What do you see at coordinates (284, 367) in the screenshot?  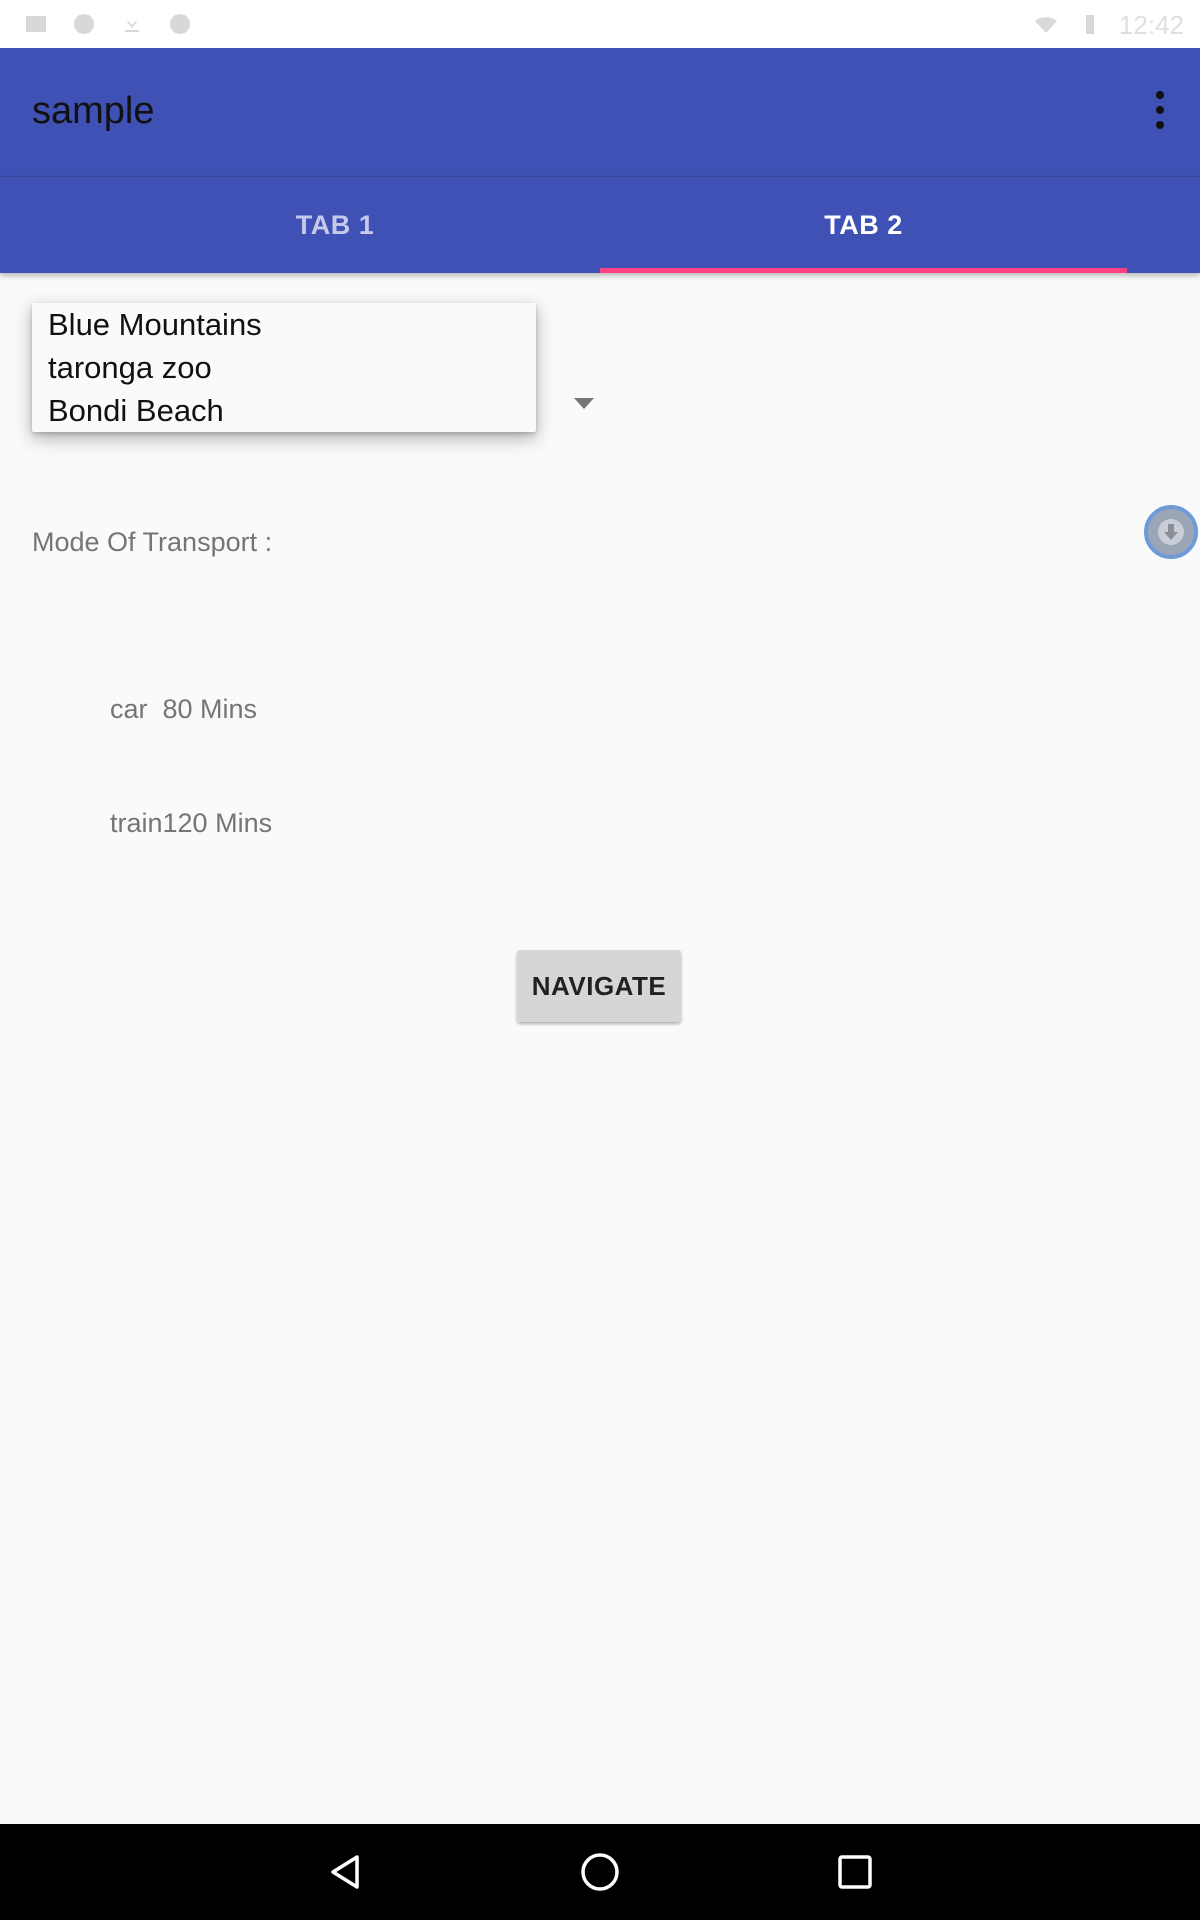 I see `destination-dropdown-popup: Blue Mountains taronga zoo Bondi Beach` at bounding box center [284, 367].